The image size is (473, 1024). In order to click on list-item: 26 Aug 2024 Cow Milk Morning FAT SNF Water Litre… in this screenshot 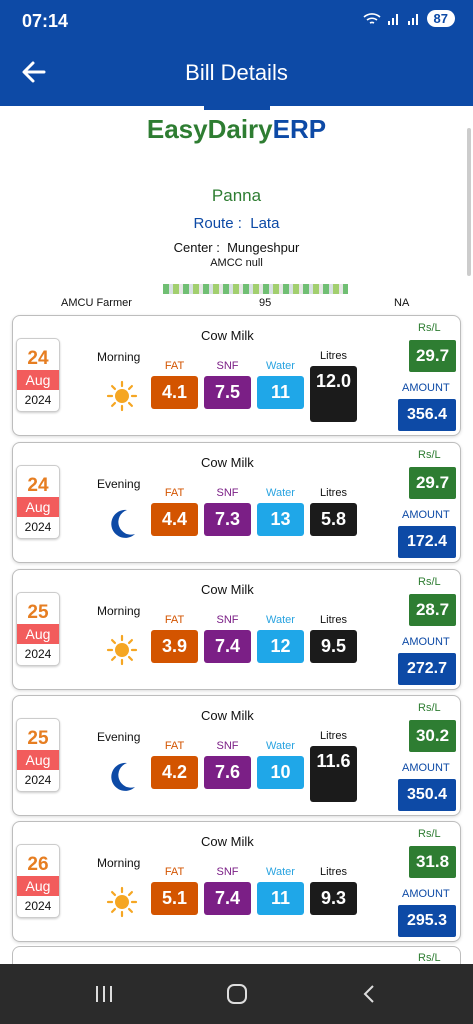, I will do `click(236, 881)`.